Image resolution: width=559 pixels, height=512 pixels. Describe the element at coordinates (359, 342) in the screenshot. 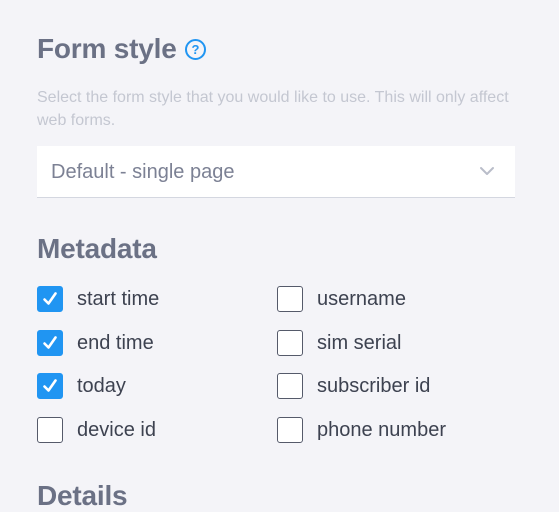

I see `sim-serial-label: sim serial` at that location.